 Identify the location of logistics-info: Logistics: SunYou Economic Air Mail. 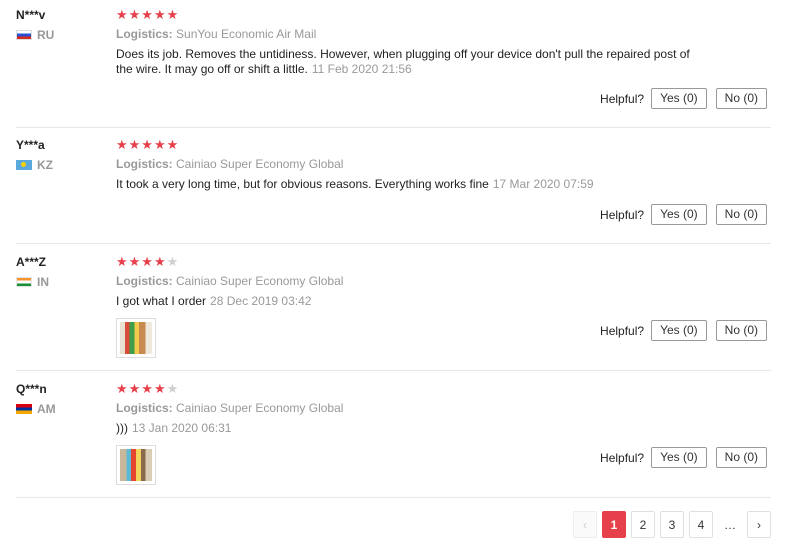
(443, 34).